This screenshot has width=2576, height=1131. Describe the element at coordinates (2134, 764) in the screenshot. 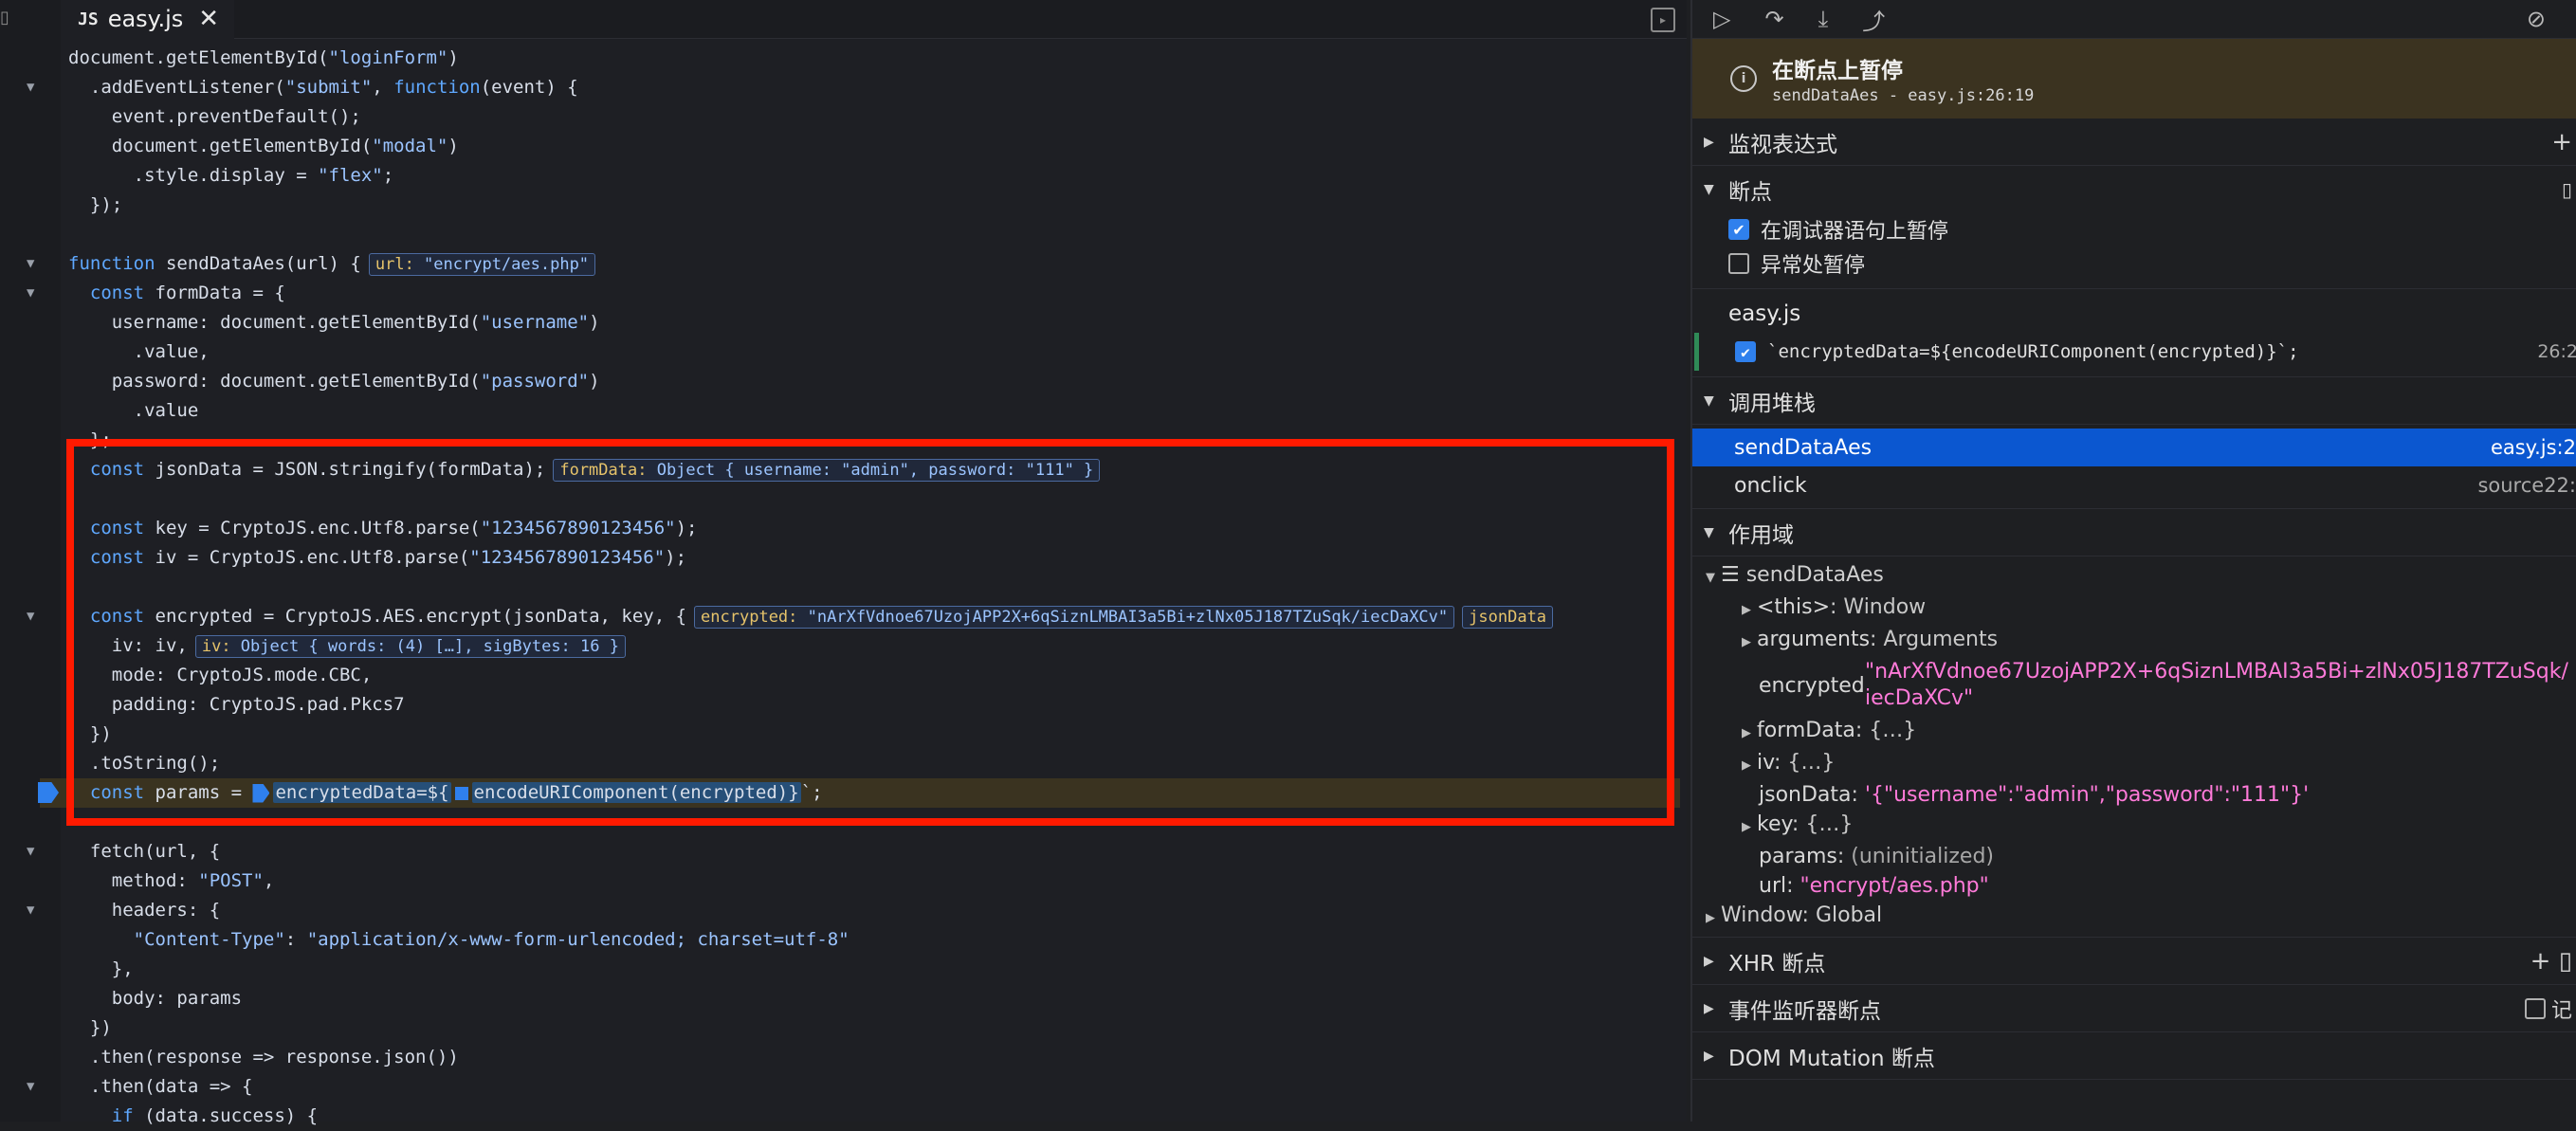

I see `scope-var-iv: ▶ iv: {…}` at that location.